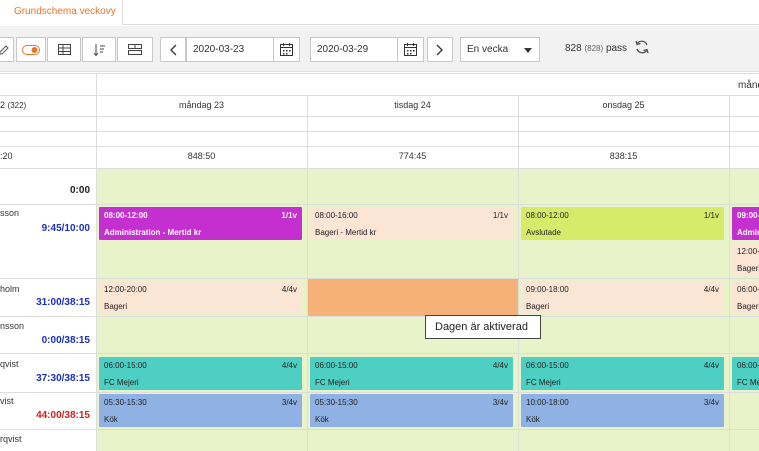  What do you see at coordinates (125, 289) in the screenshot?
I see `shift-time: 12:00-20:00` at bounding box center [125, 289].